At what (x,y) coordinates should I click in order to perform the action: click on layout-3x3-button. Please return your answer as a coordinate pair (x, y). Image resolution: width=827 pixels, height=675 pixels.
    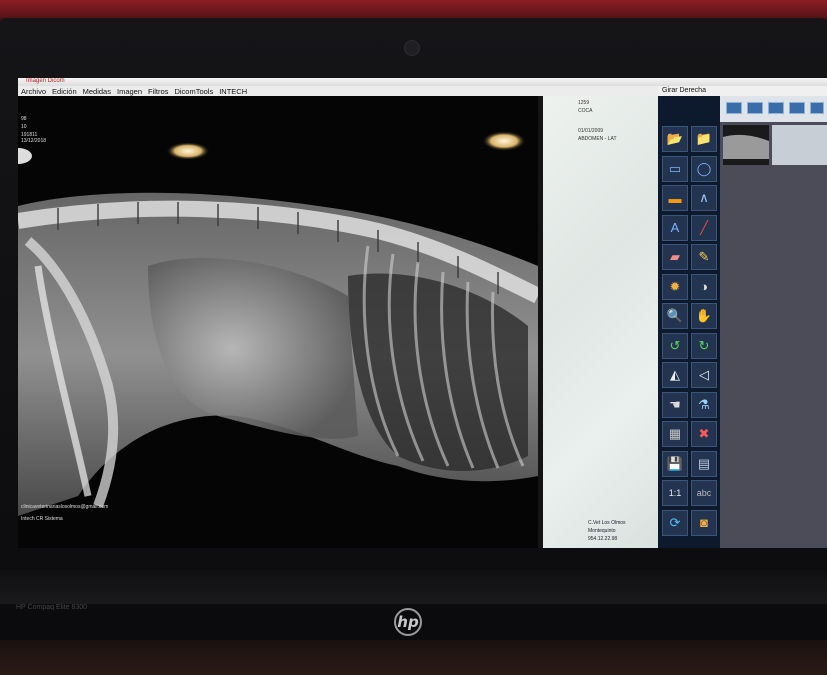
    Looking at the image, I should click on (817, 108).